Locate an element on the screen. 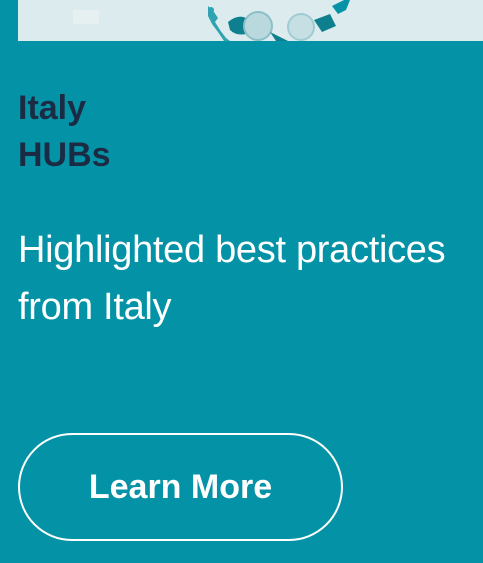 This screenshot has height=563, width=483. hero-illustration is located at coordinates (250, 20).